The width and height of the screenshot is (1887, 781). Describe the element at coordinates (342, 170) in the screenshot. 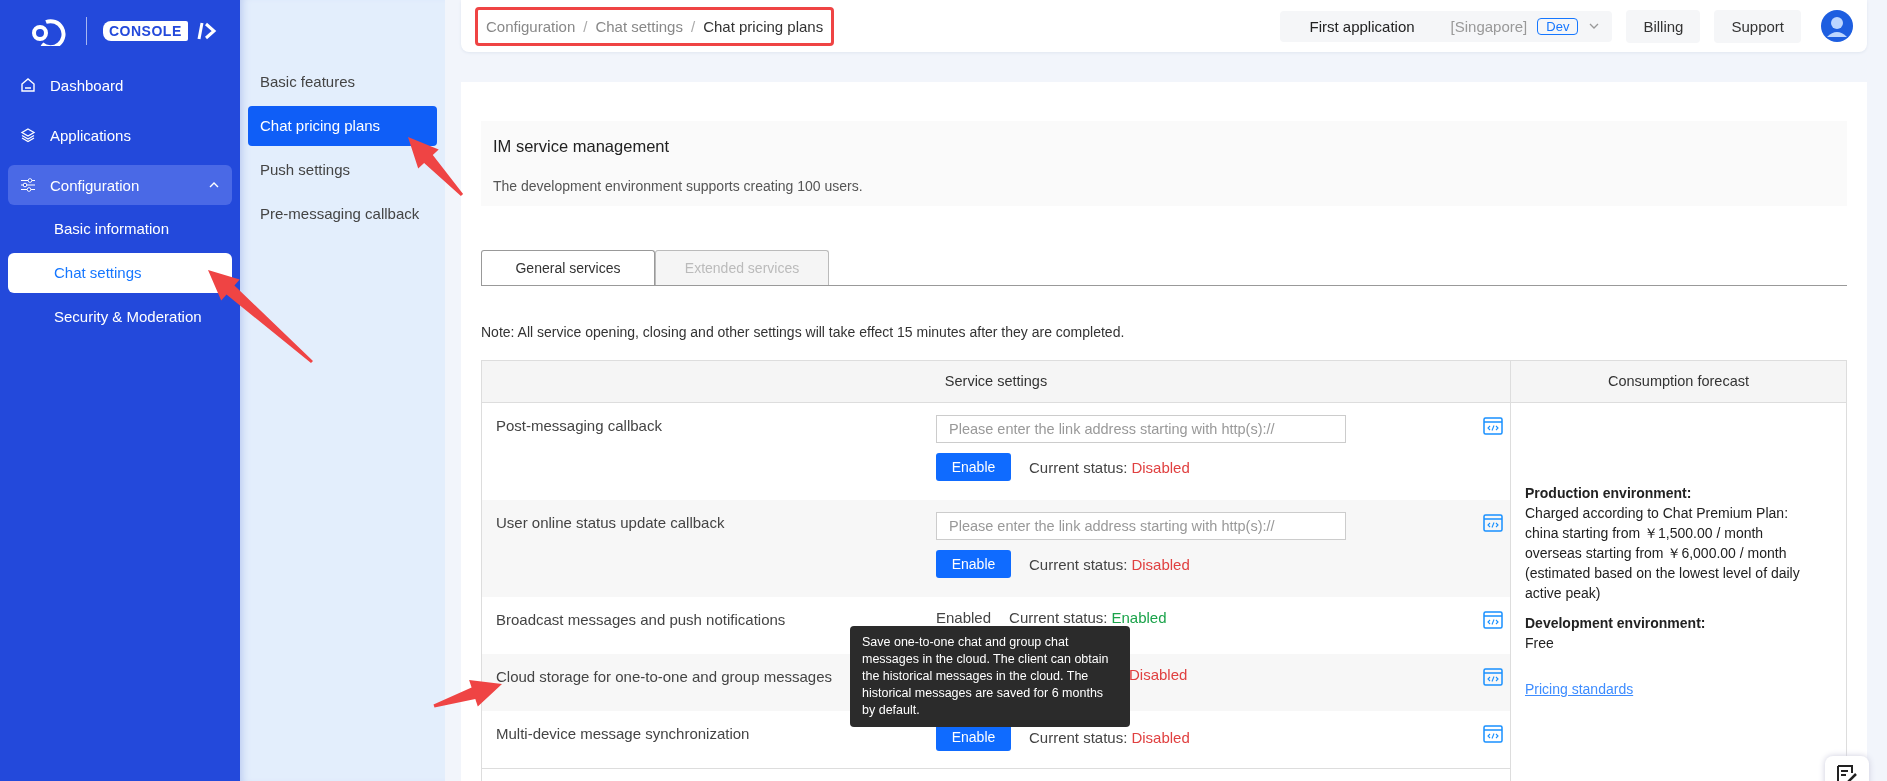

I see `menu-item: Push settings` at that location.